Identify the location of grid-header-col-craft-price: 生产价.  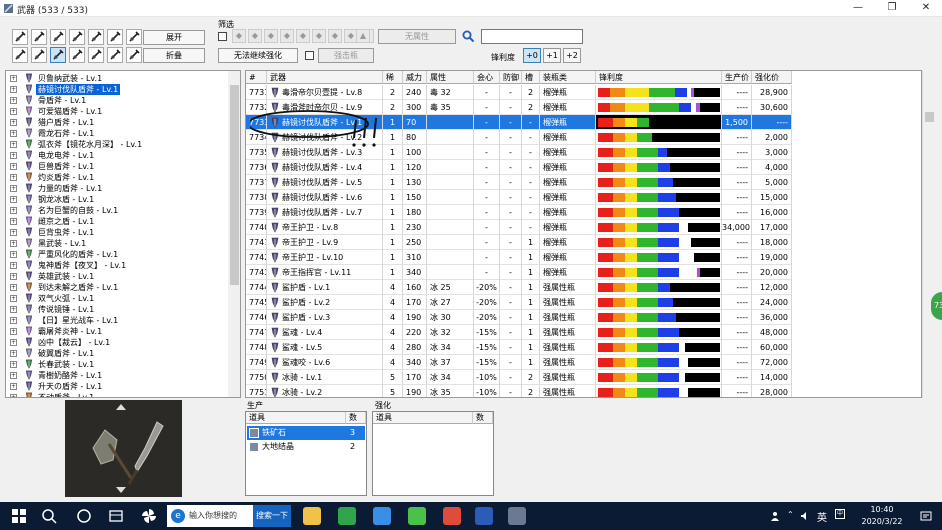
(737, 77).